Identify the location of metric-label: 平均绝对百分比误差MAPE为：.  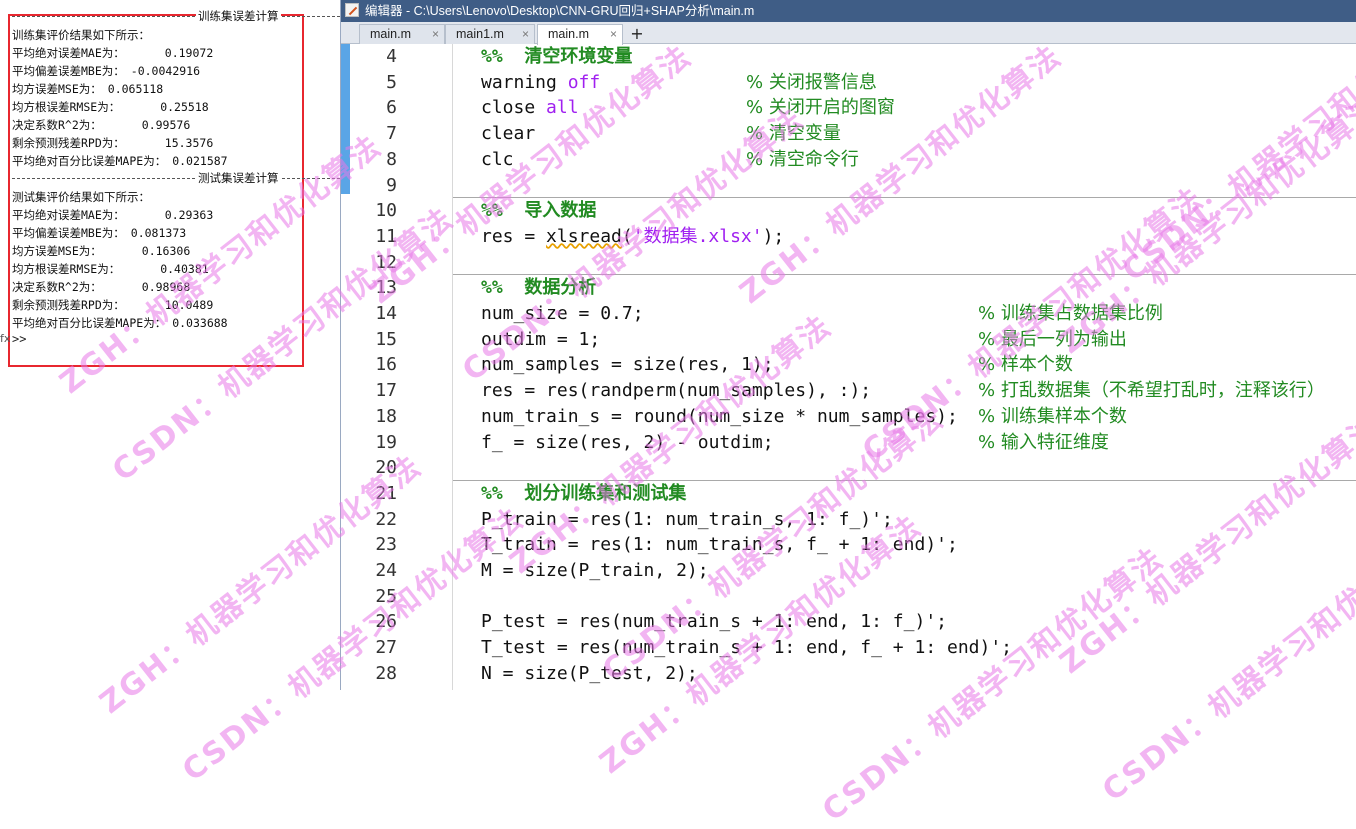
(89, 323).